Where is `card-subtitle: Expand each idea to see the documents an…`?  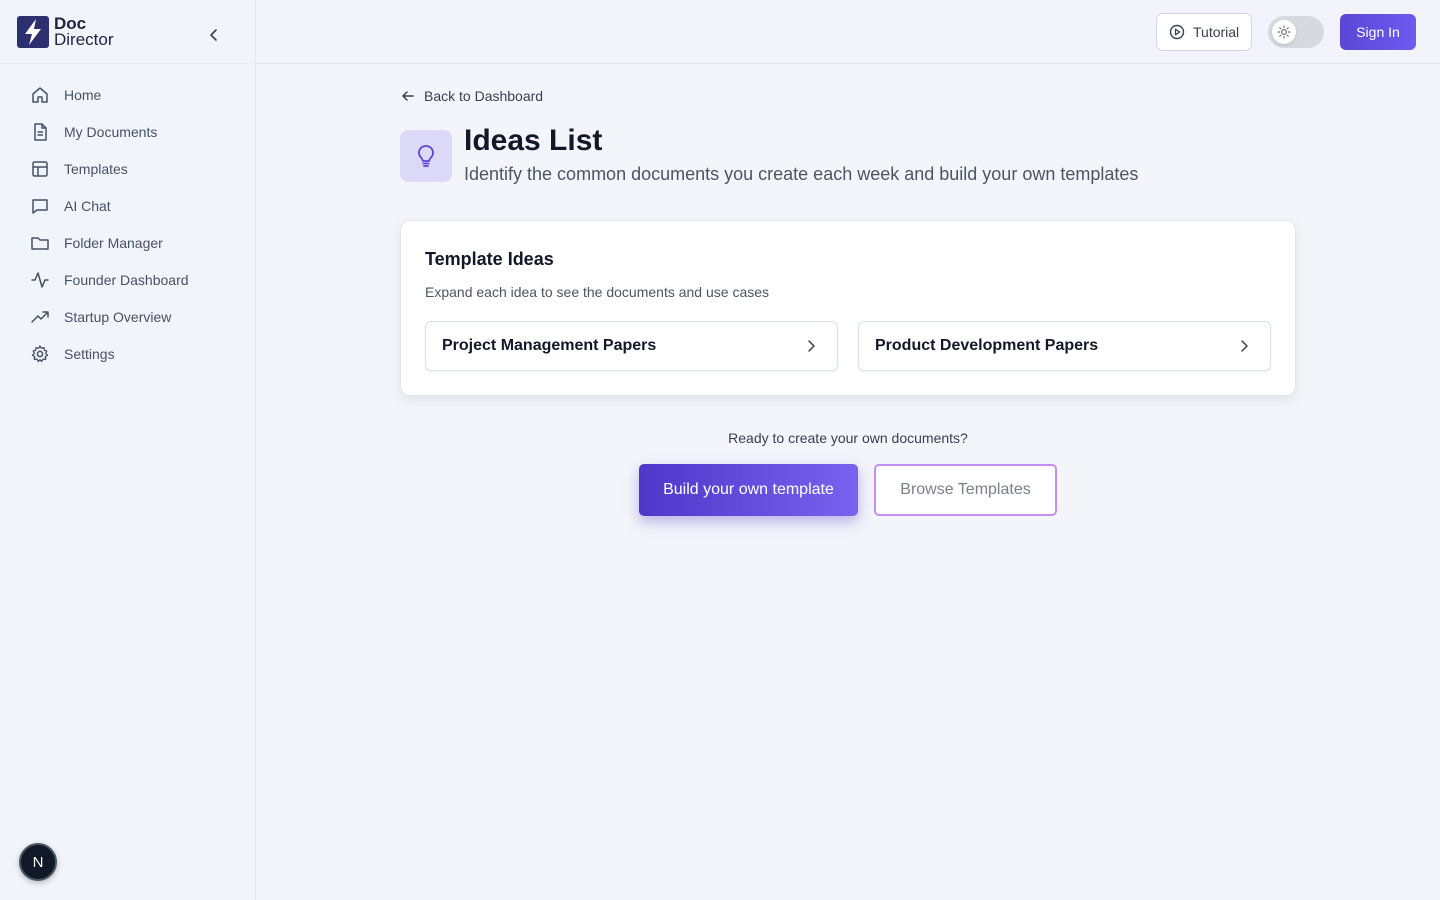
card-subtitle: Expand each idea to see the documents an… is located at coordinates (597, 292).